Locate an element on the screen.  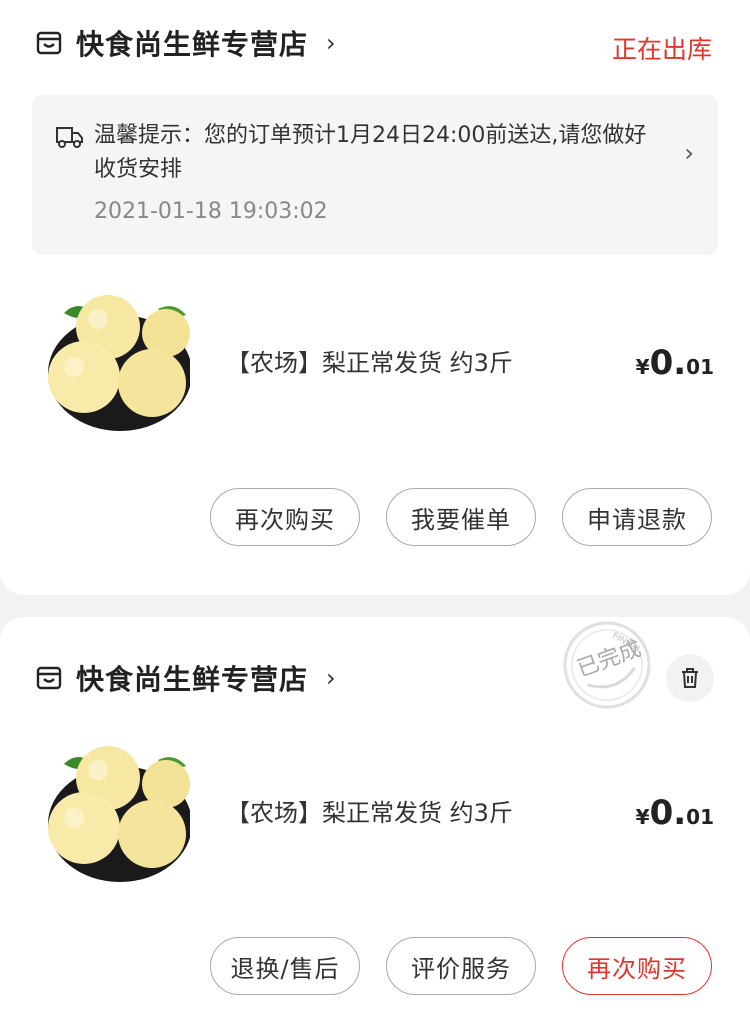
request-refund-button: 申请退款 is located at coordinates (637, 517).